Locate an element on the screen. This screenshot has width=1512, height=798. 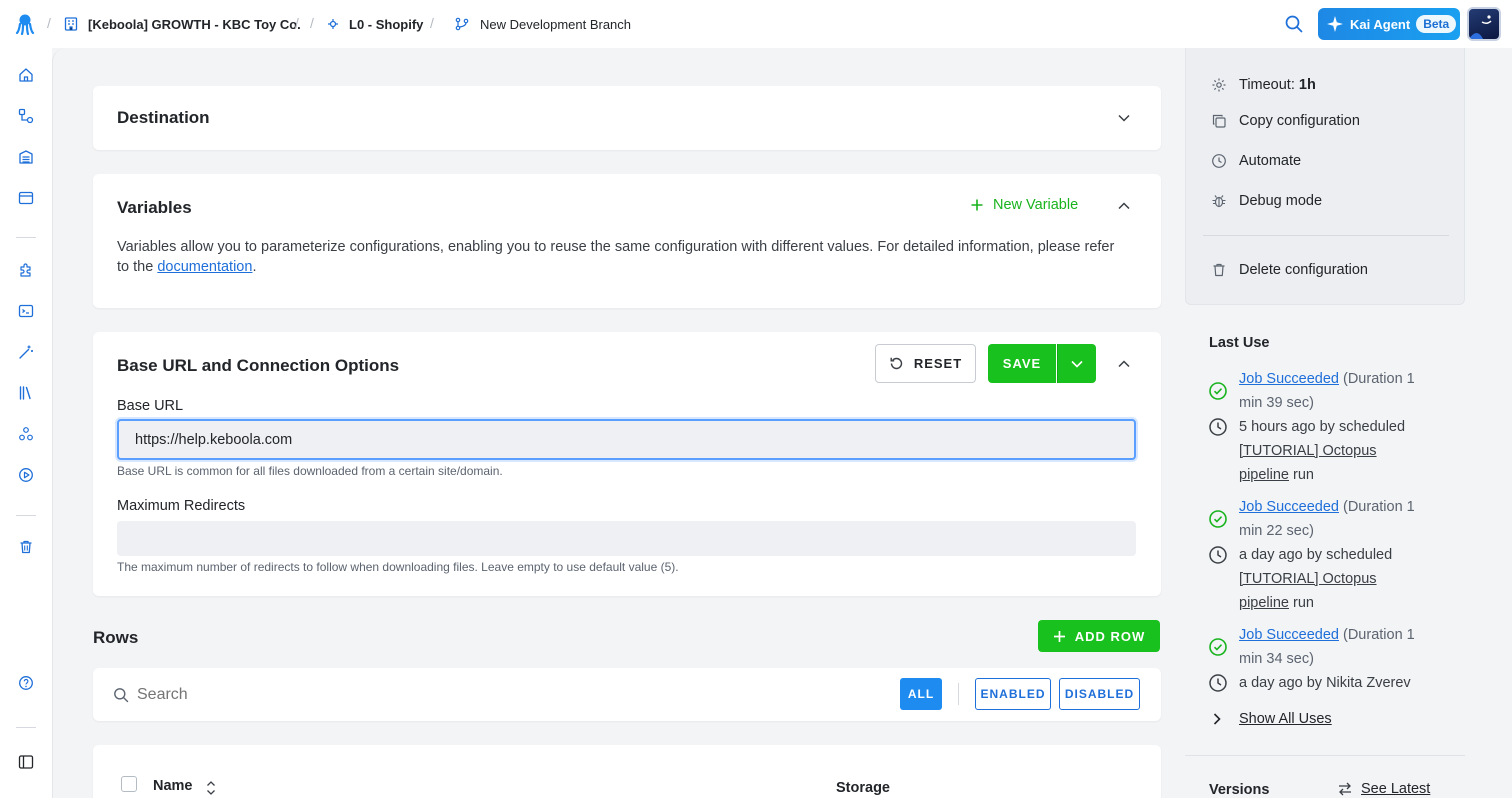
destination-title: Destination is located at coordinates (163, 117).